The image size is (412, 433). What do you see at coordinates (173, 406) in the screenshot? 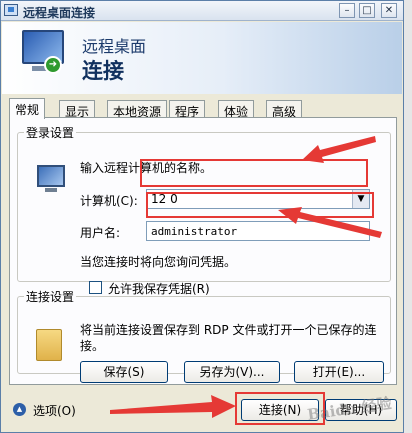
I see `arrow-to-connect` at bounding box center [173, 406].